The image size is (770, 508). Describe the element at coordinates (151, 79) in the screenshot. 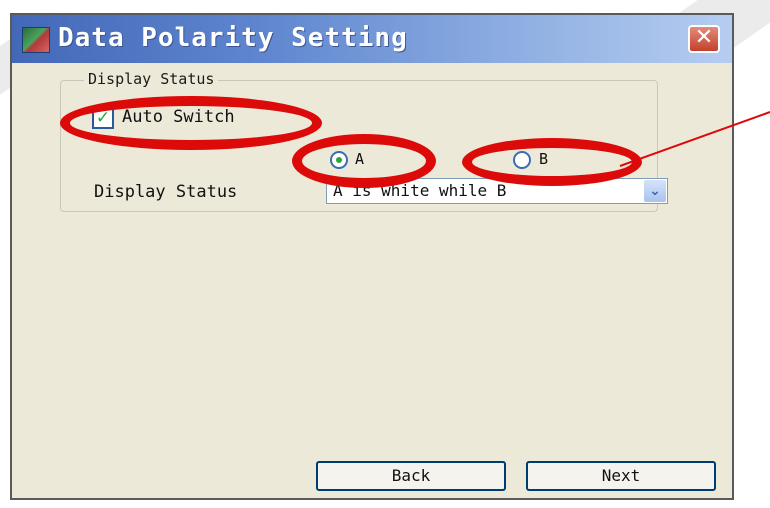

I see `group-legend: Display Status` at that location.